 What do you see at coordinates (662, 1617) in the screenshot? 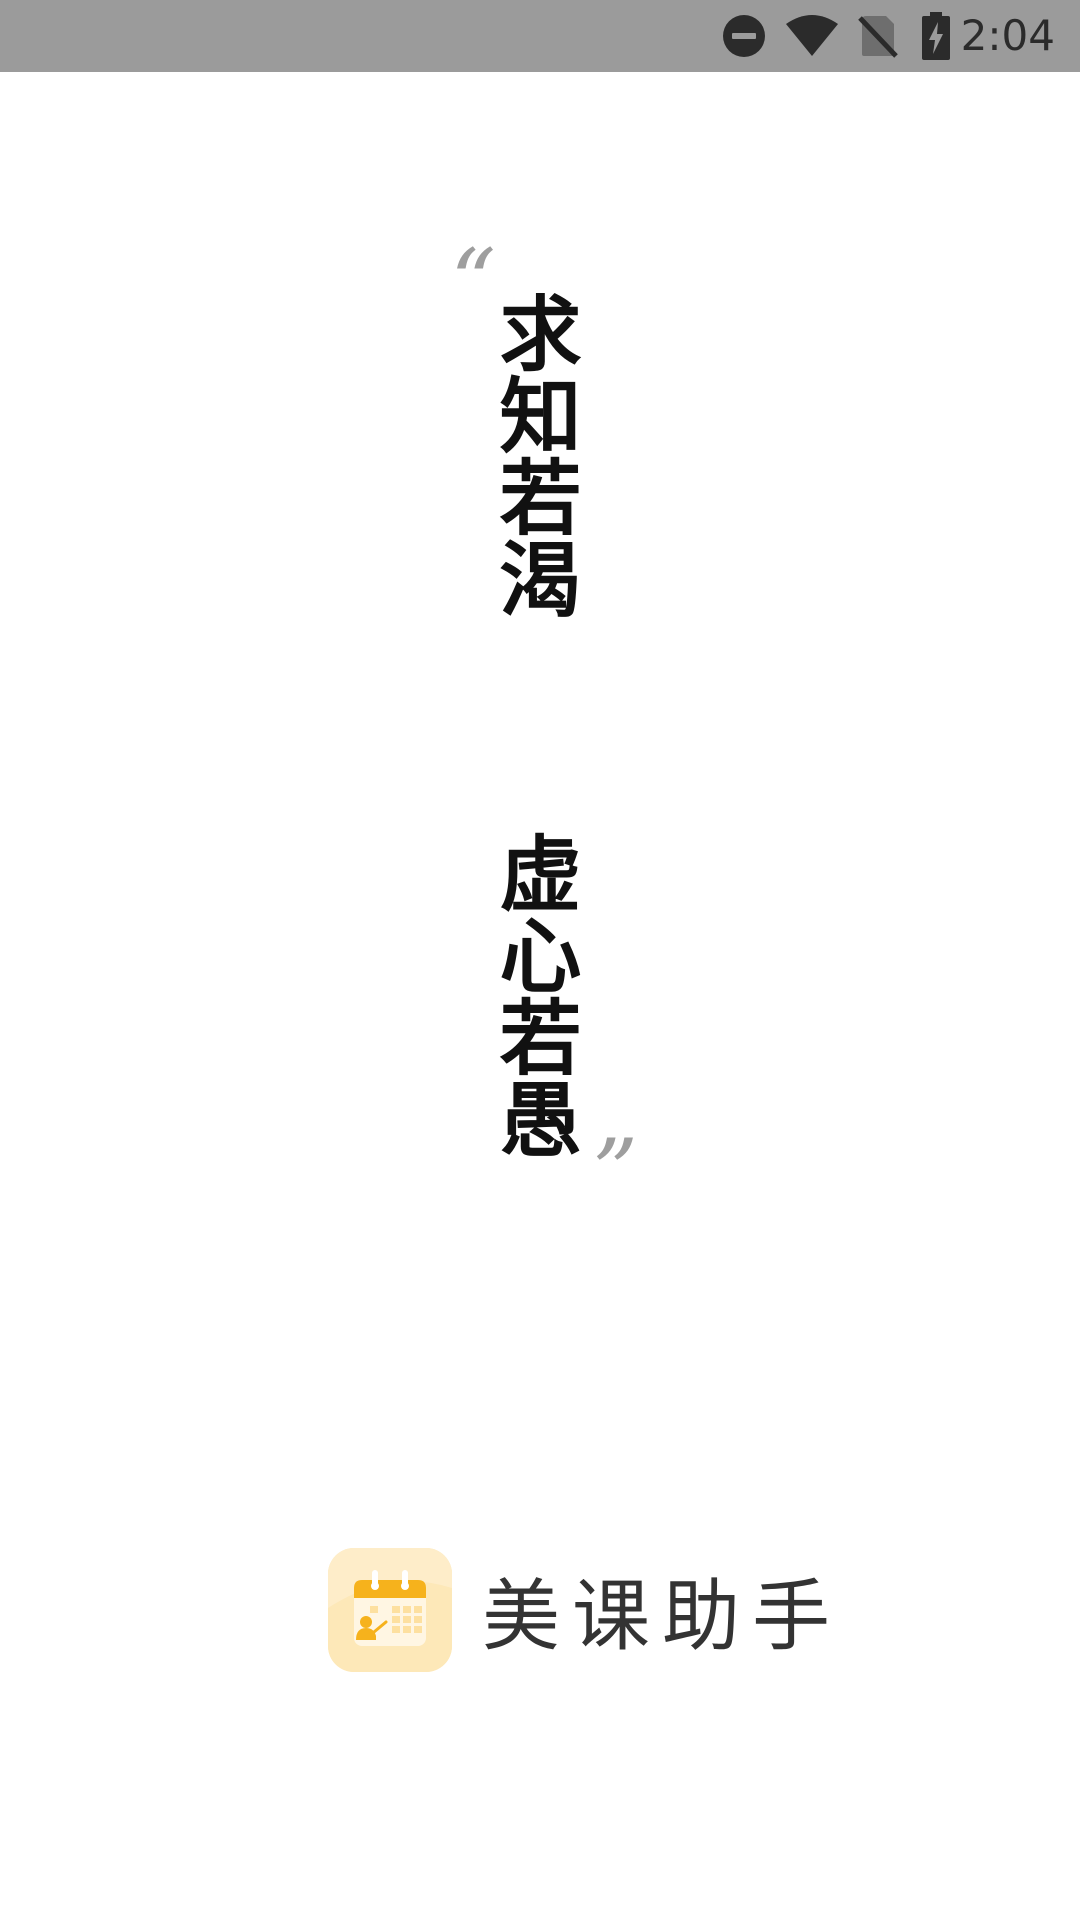
I see `app-name: 美课助手` at bounding box center [662, 1617].